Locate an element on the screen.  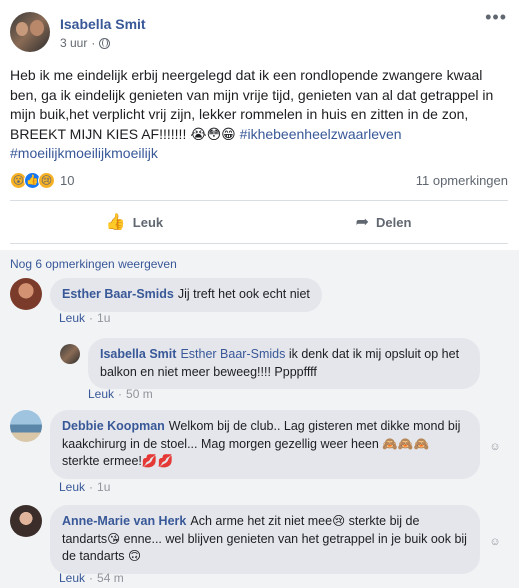
header-text: Isabella Smit 3 uur · is located at coordinates (103, 31).